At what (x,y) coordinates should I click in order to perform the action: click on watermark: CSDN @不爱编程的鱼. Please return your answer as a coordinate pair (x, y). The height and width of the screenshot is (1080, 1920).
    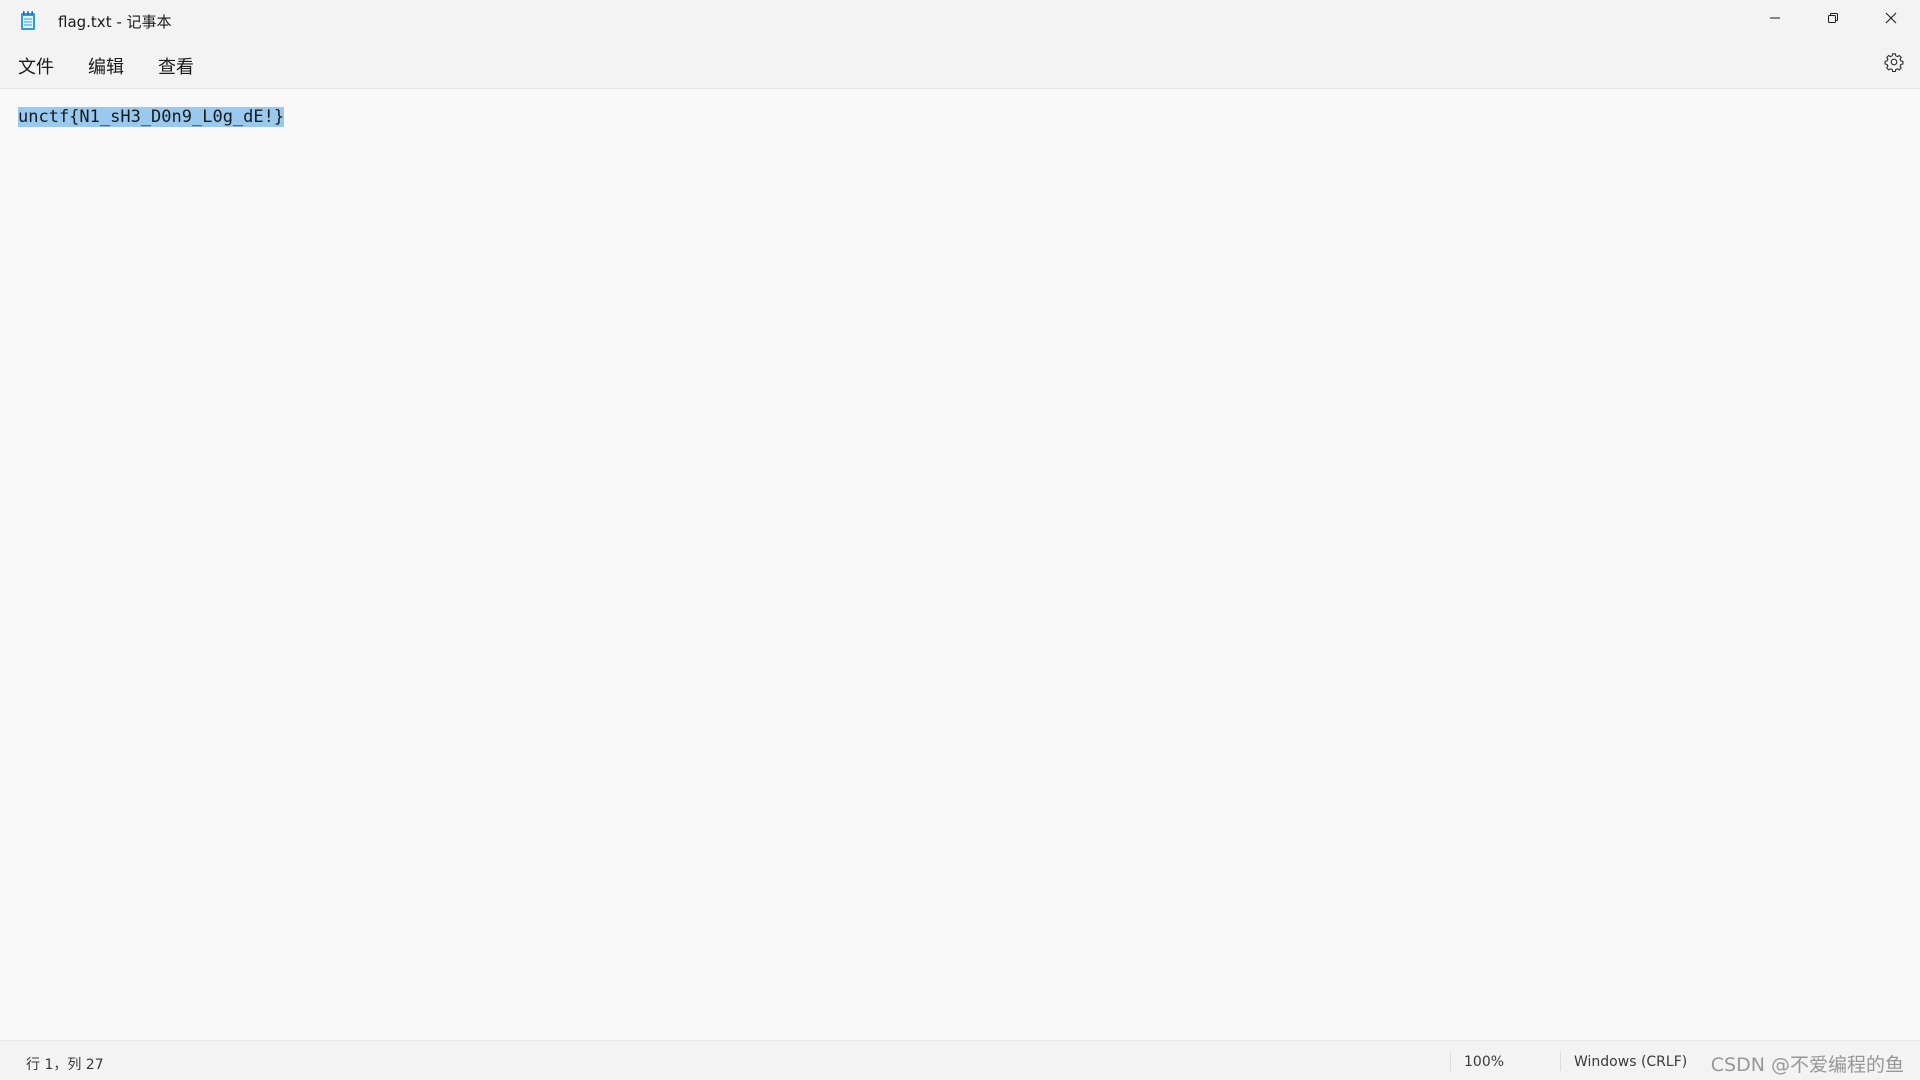
    Looking at the image, I should click on (1807, 1065).